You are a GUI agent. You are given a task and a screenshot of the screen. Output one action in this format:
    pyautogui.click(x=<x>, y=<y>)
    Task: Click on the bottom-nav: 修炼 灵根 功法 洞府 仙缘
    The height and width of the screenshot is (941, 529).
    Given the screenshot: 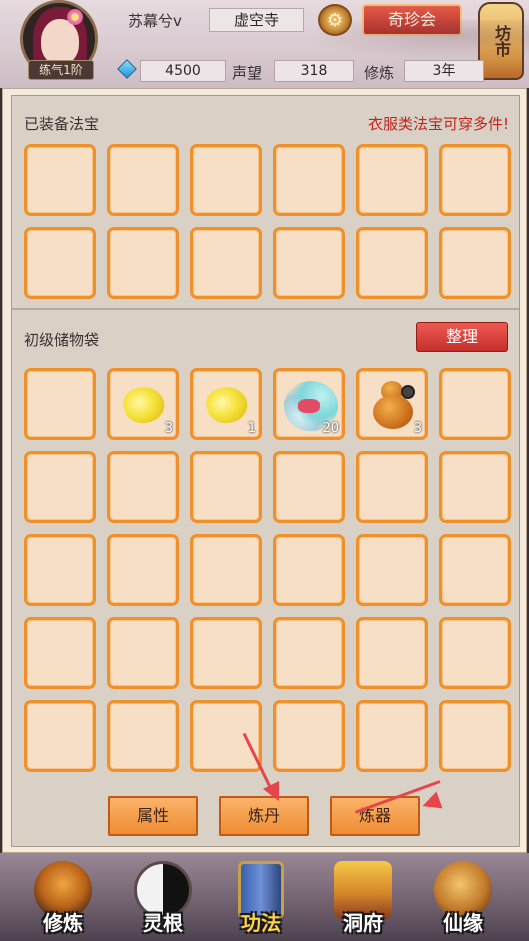 What is the action you would take?
    pyautogui.click(x=264, y=897)
    